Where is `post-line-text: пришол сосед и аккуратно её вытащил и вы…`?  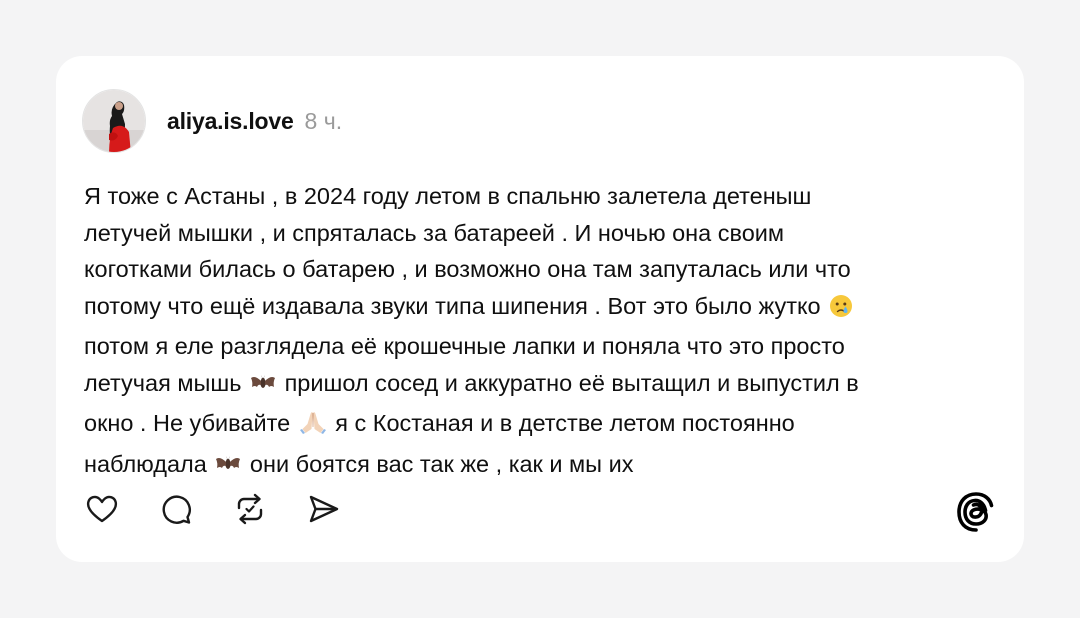
post-line-text: пришол сосед и аккуратно её вытащил и вы… is located at coordinates (571, 382).